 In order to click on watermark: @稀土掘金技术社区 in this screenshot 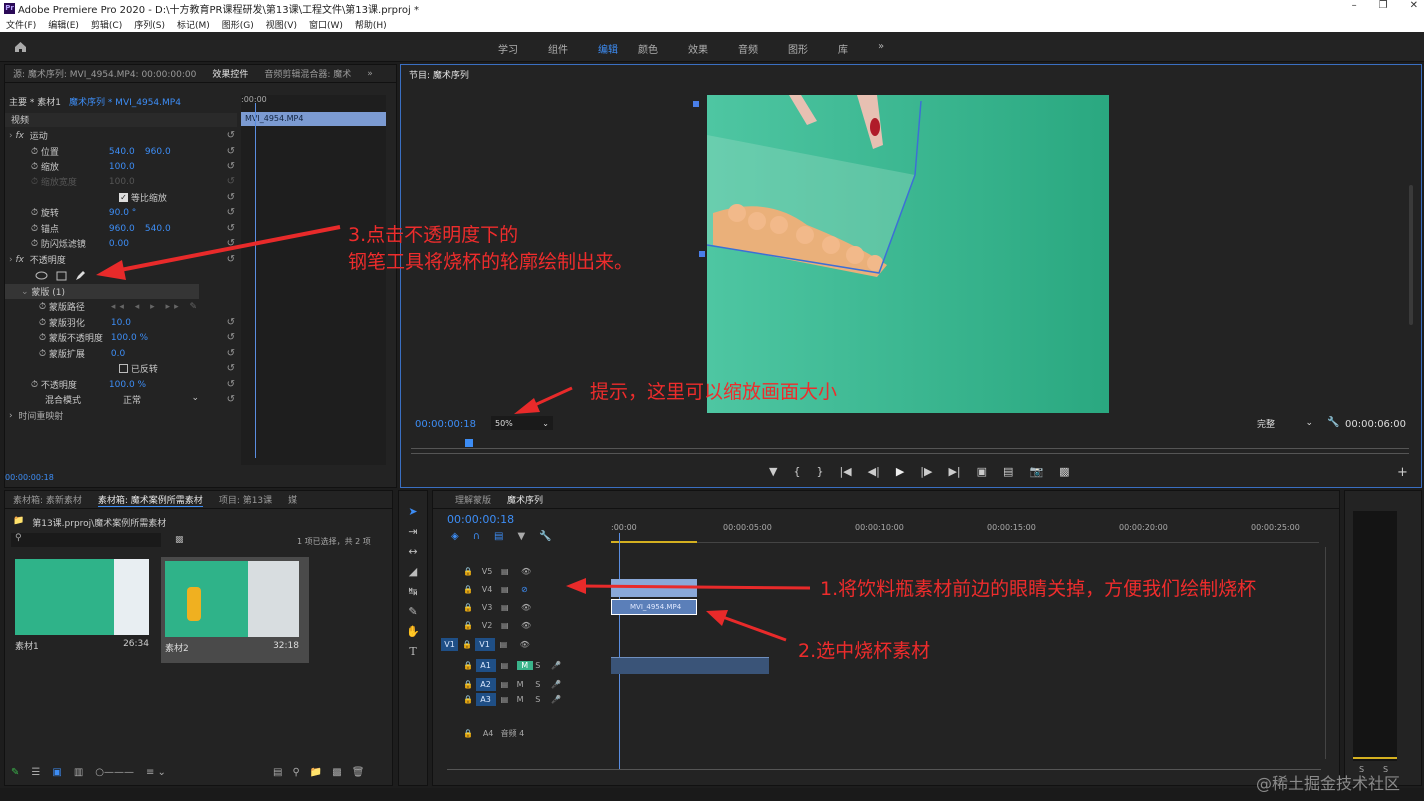, I will do `click(1328, 783)`.